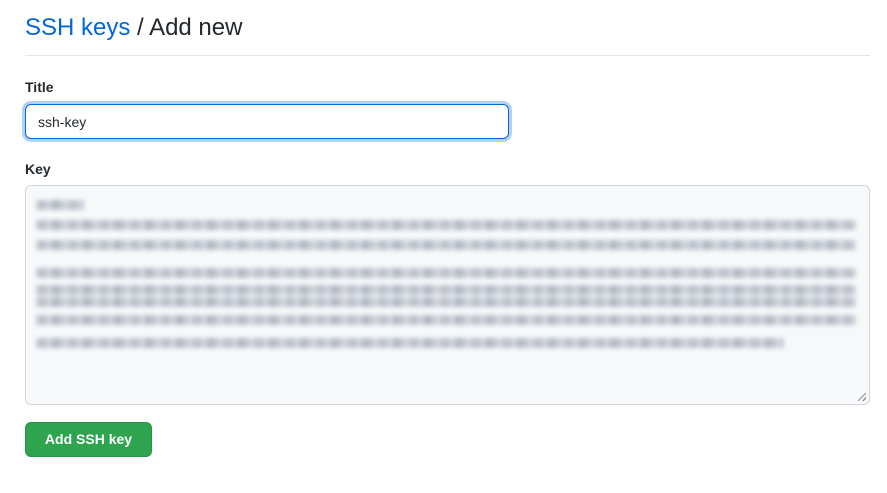 Image resolution: width=887 pixels, height=493 pixels. I want to click on page-header: SSH keys / Add new, so click(447, 34).